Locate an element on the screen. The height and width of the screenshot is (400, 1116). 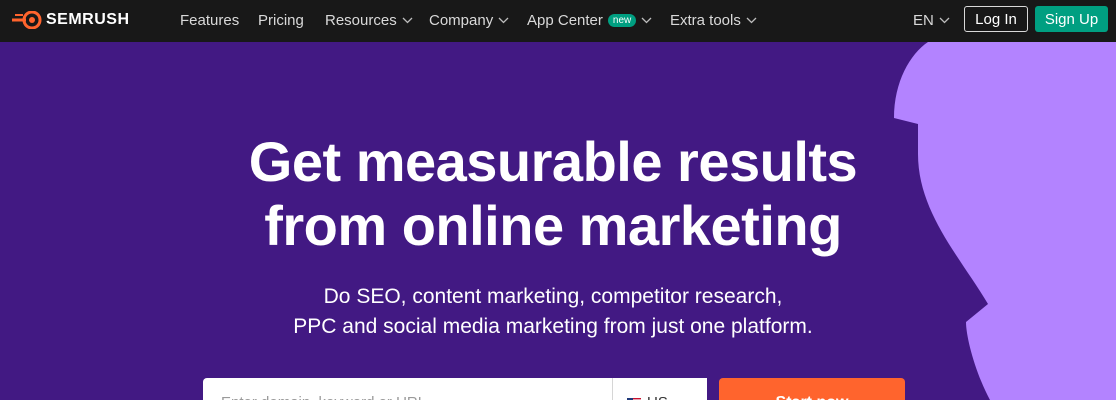
nav-app-center: App Center new is located at coordinates (589, 20).